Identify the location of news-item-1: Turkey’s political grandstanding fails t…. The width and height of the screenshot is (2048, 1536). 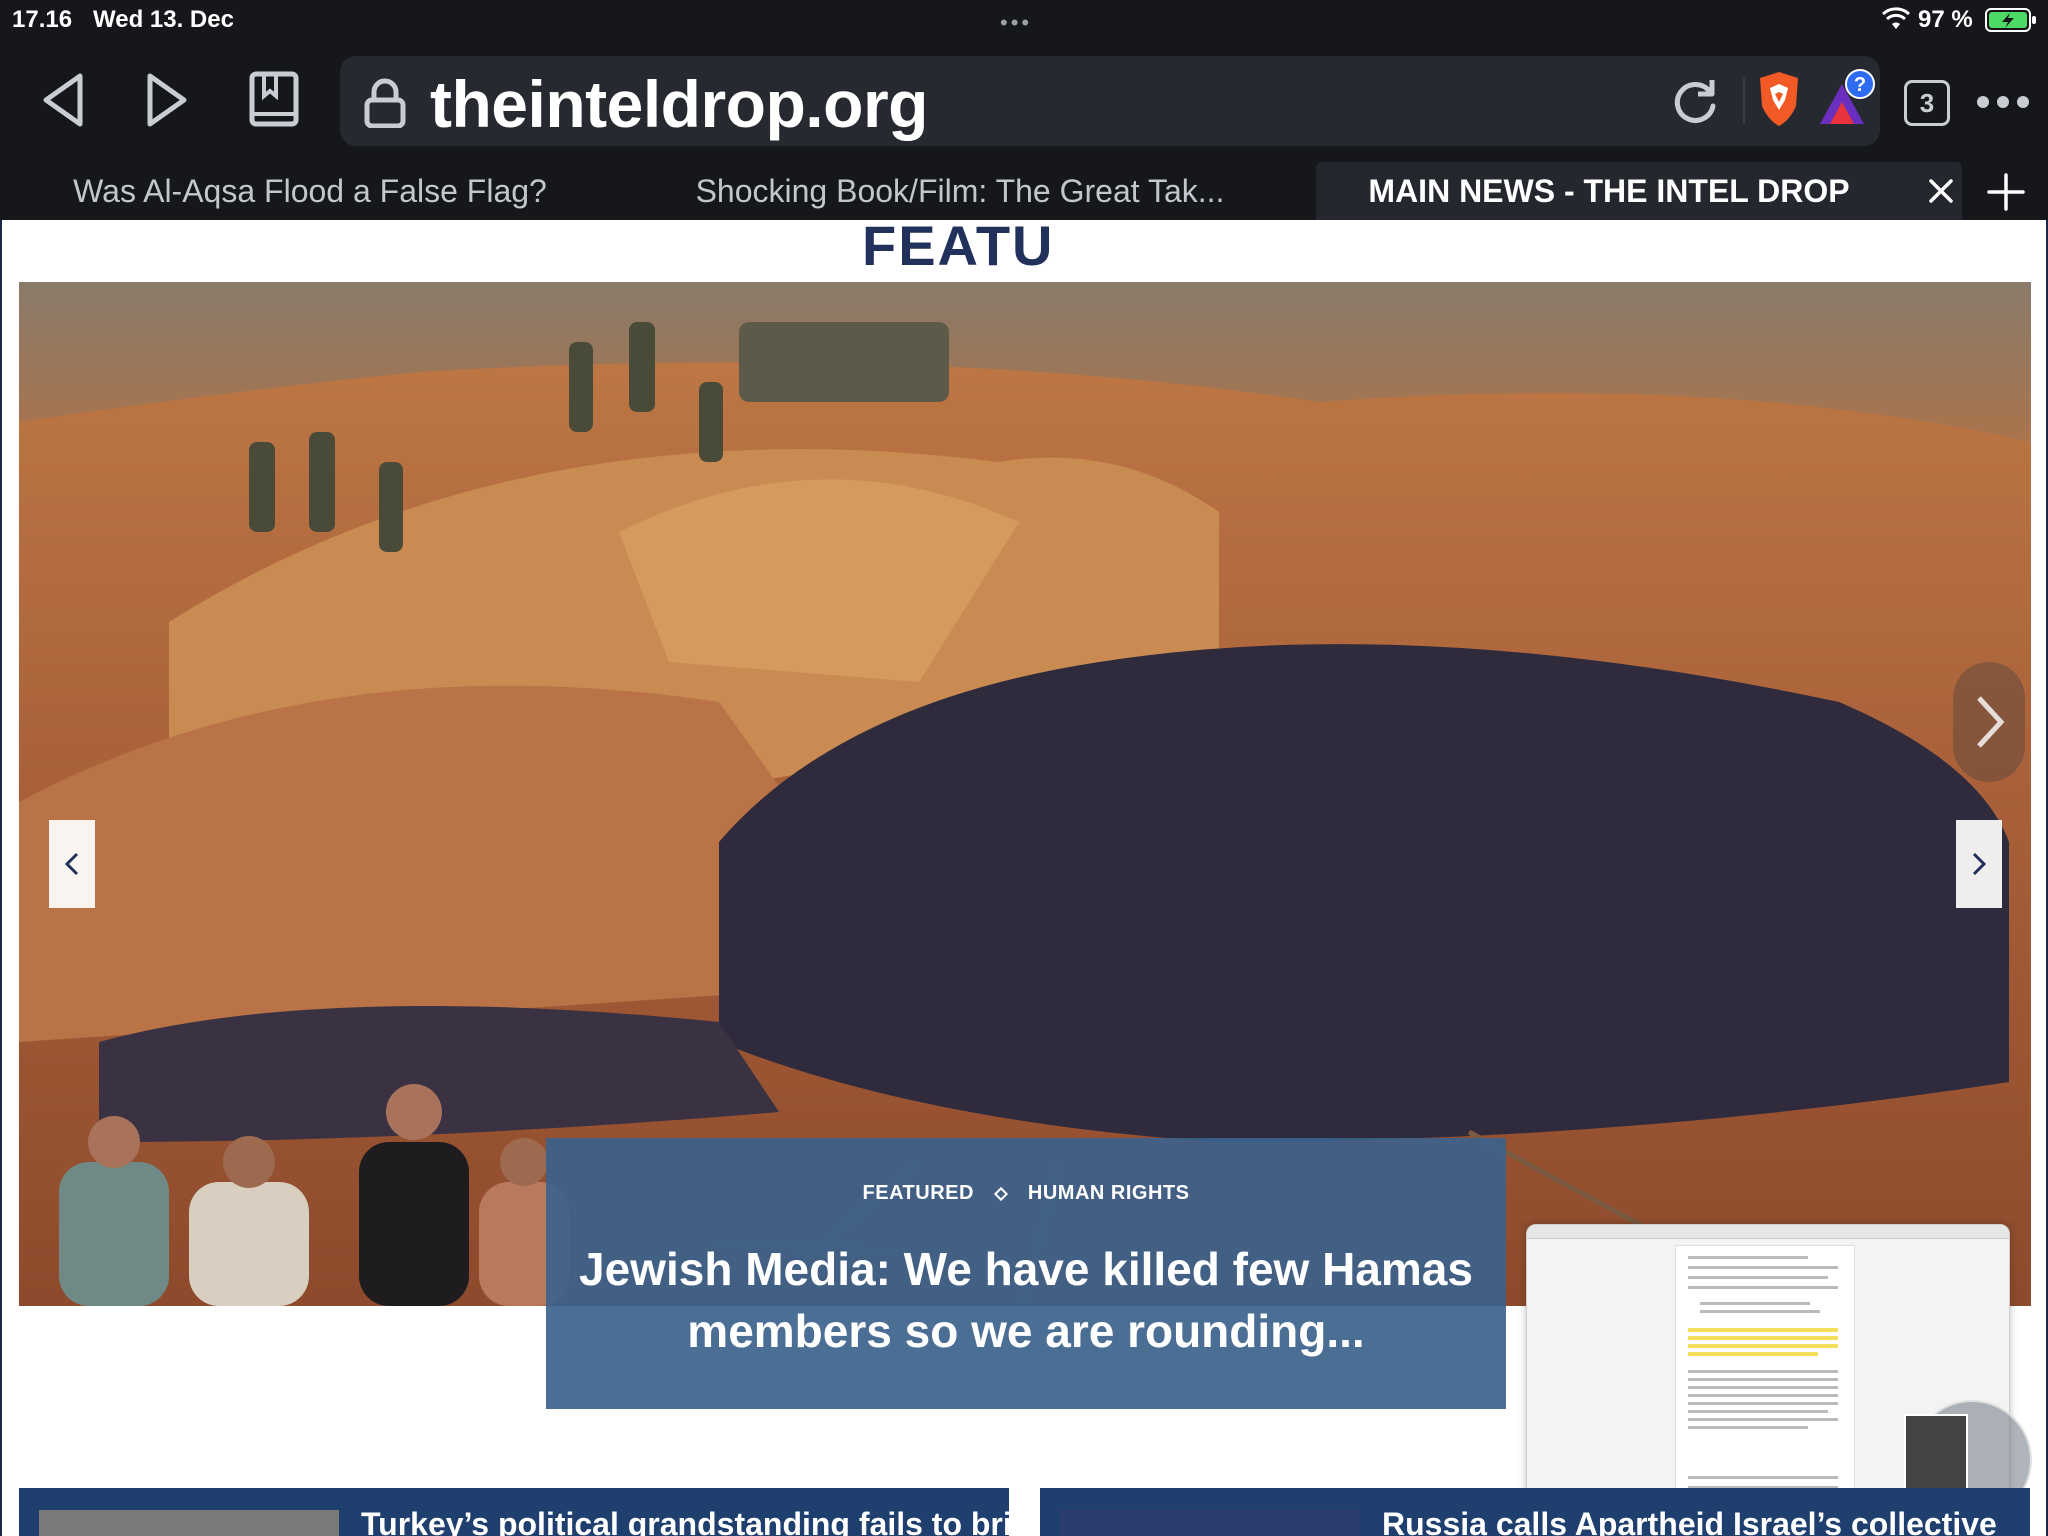
(514, 1512).